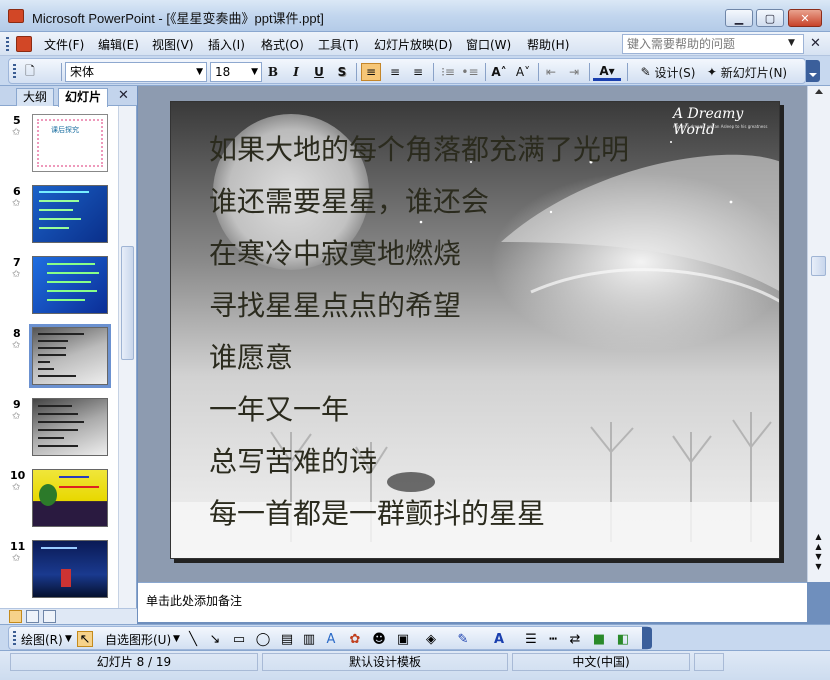 This screenshot has width=830, height=680. Describe the element at coordinates (263, 639) in the screenshot. I see `oval-tool-icon: ◯` at that location.